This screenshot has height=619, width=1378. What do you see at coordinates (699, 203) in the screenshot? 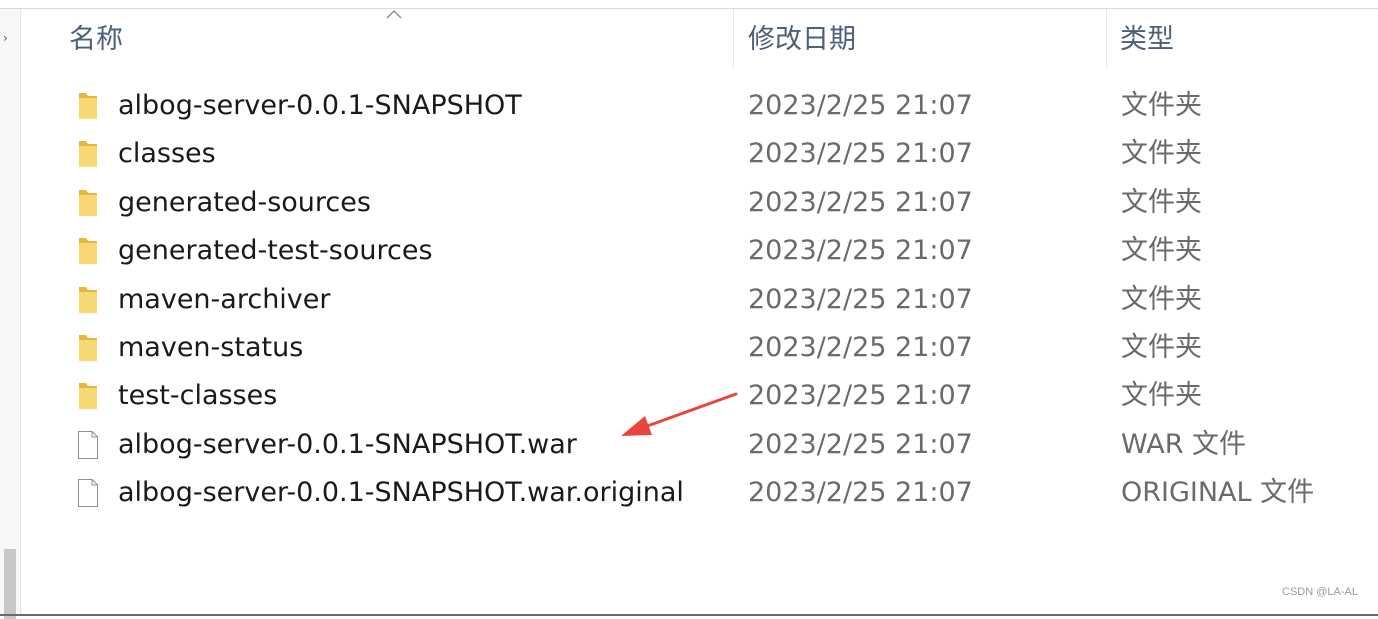
I see `file-row: generated-sources 2023/2/25 21:07 文件夹` at bounding box center [699, 203].